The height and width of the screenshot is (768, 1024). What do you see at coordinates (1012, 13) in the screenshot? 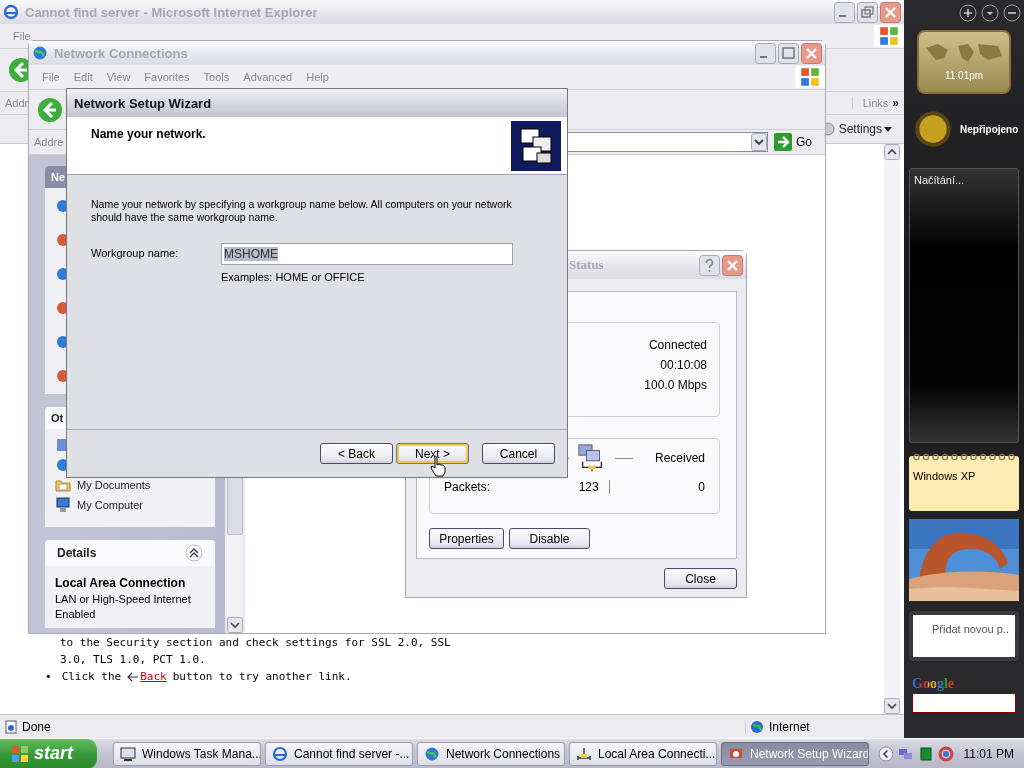
I see `minimize-icon` at bounding box center [1012, 13].